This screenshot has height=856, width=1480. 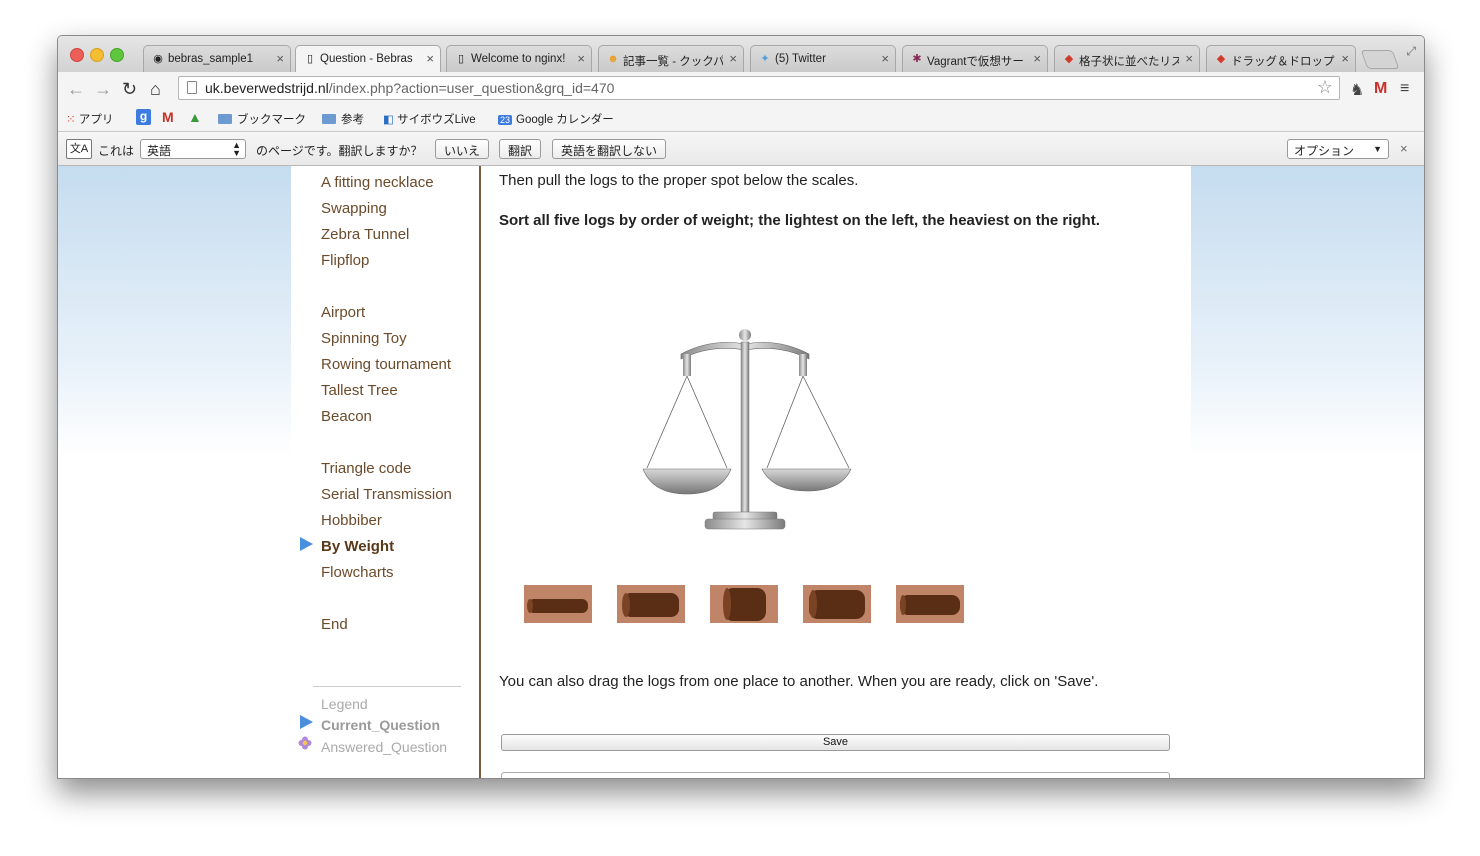 I want to click on google-plus-icon: g, so click(x=143, y=117).